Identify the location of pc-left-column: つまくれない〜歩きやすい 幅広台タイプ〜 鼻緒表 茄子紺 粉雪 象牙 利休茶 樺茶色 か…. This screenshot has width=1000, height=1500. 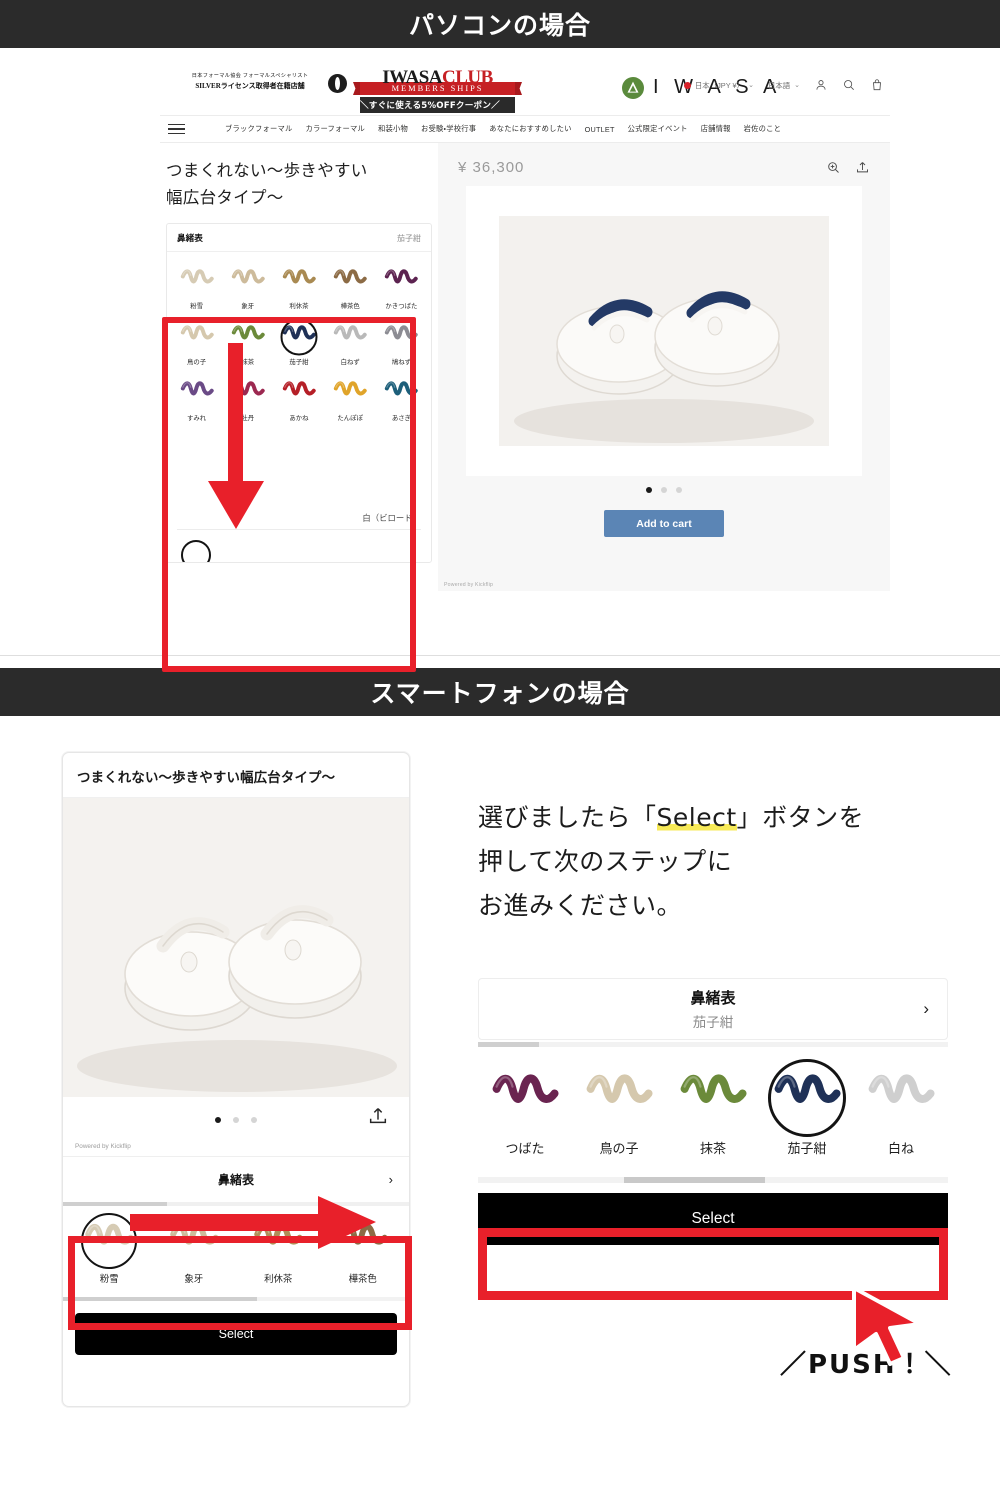
(298, 407).